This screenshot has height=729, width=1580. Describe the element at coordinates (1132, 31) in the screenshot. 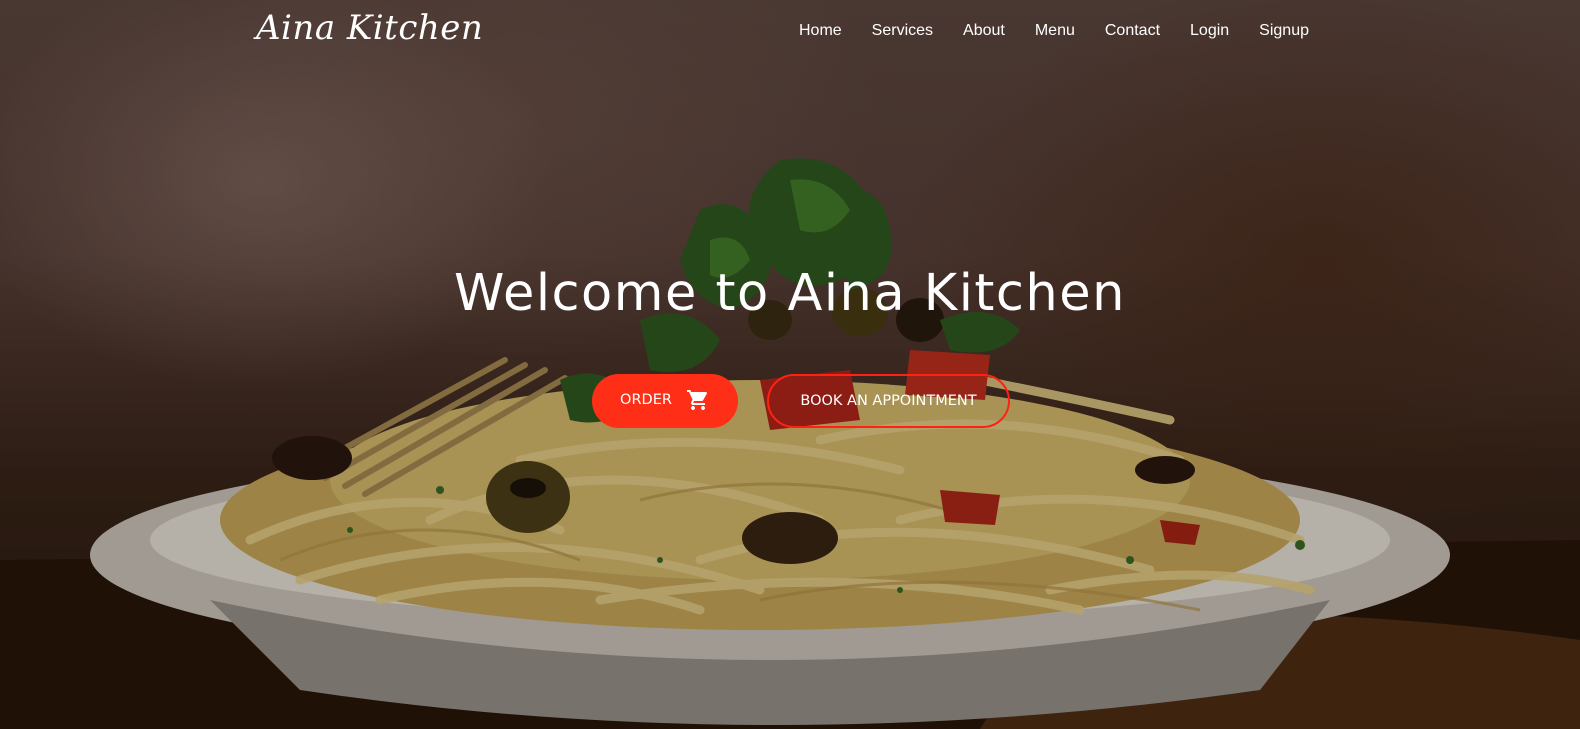

I see `nav-link-contact: Contact` at that location.